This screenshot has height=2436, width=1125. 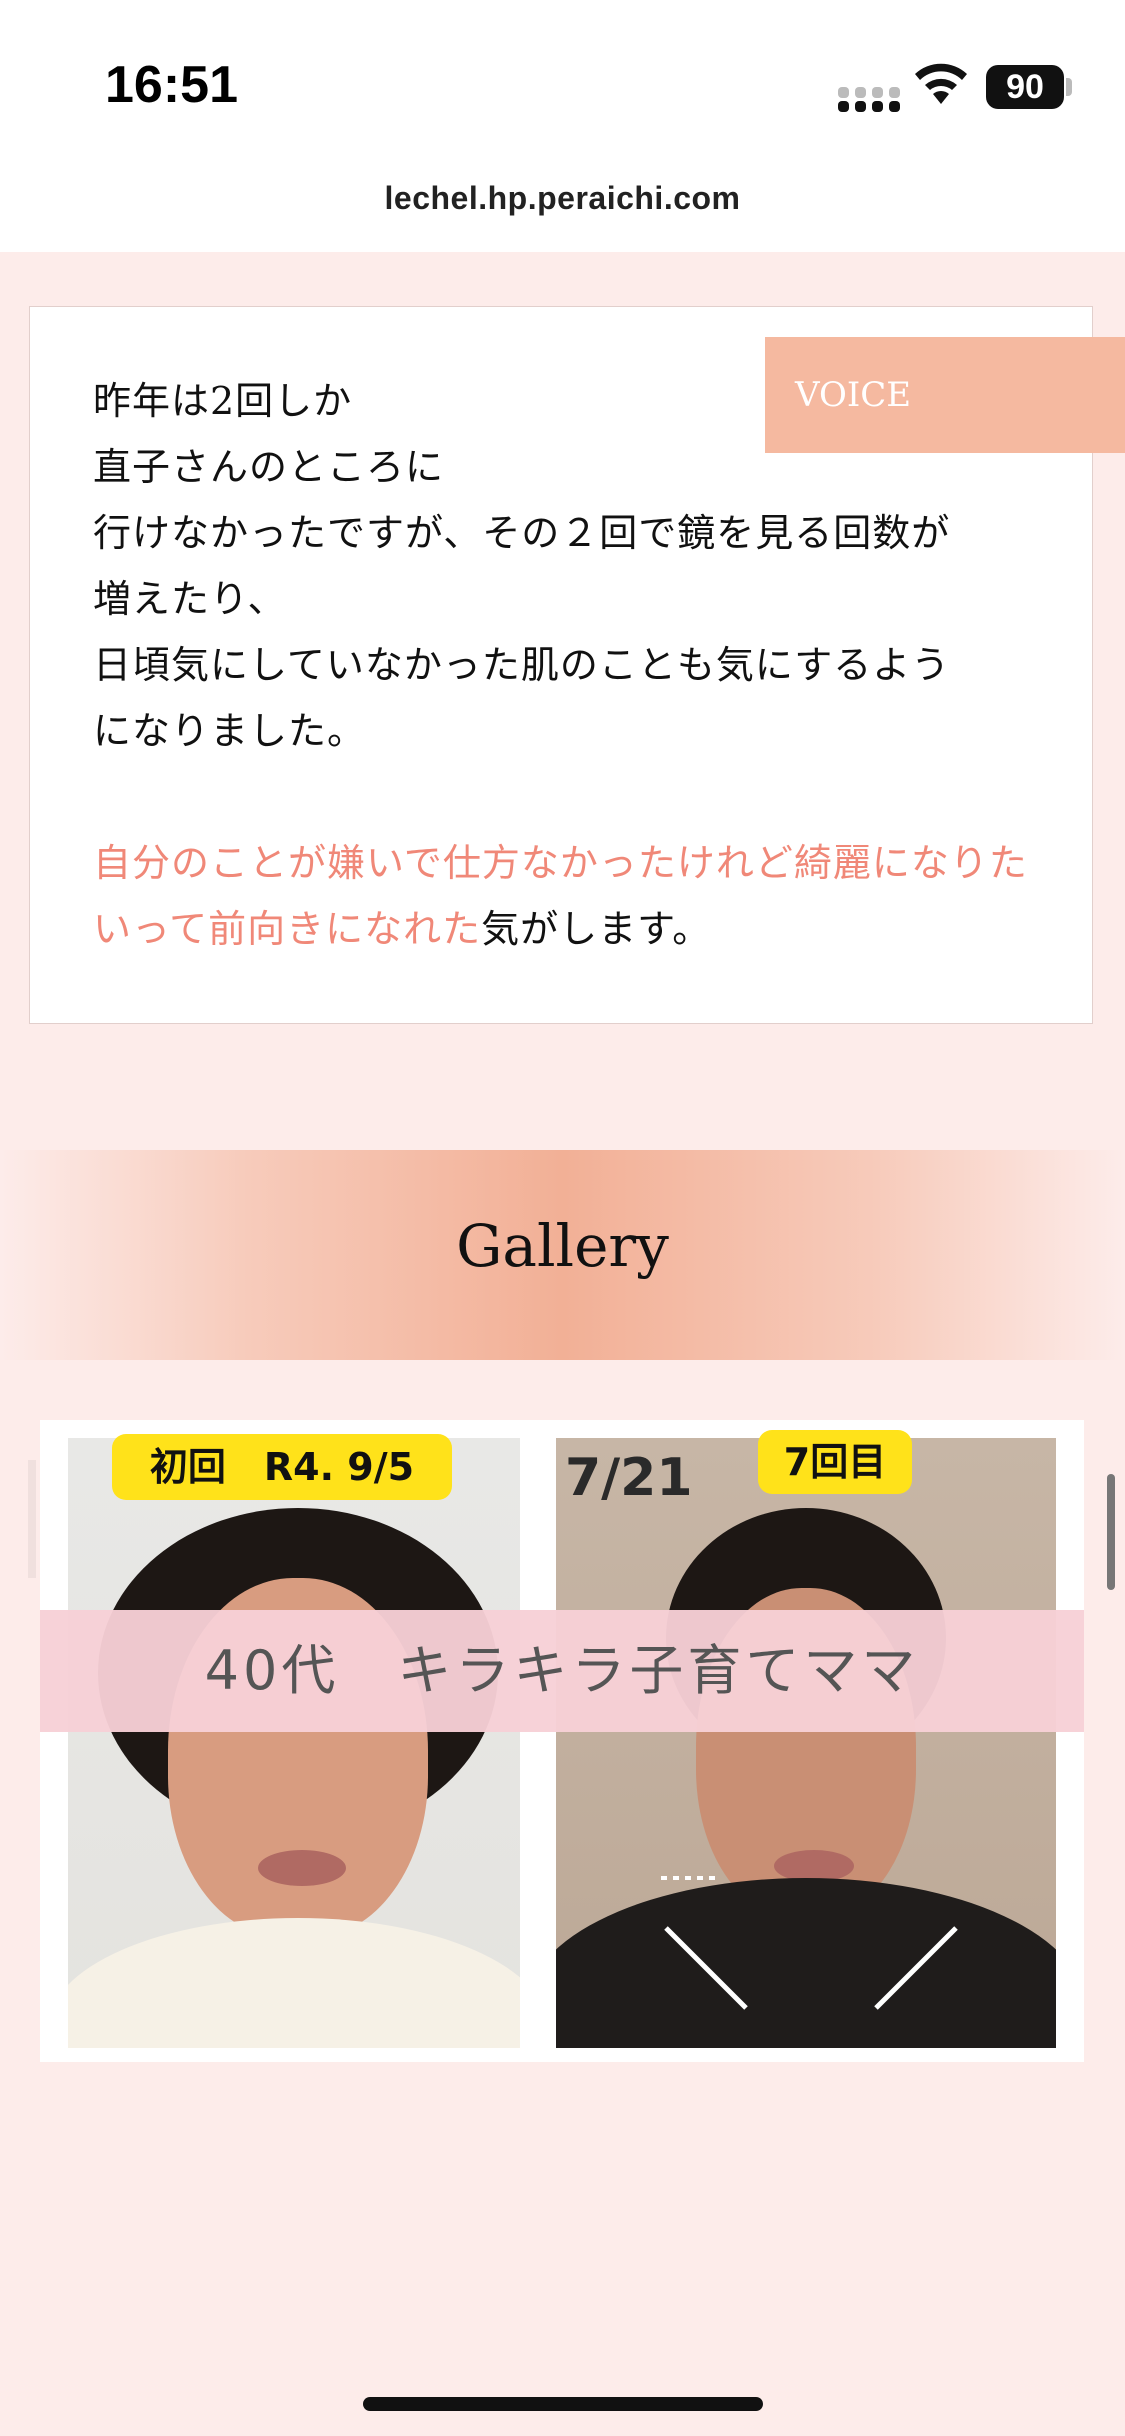 What do you see at coordinates (522, 533) in the screenshot?
I see `voice-line: 行けなかったですが、その２回で鏡を見る回数が` at bounding box center [522, 533].